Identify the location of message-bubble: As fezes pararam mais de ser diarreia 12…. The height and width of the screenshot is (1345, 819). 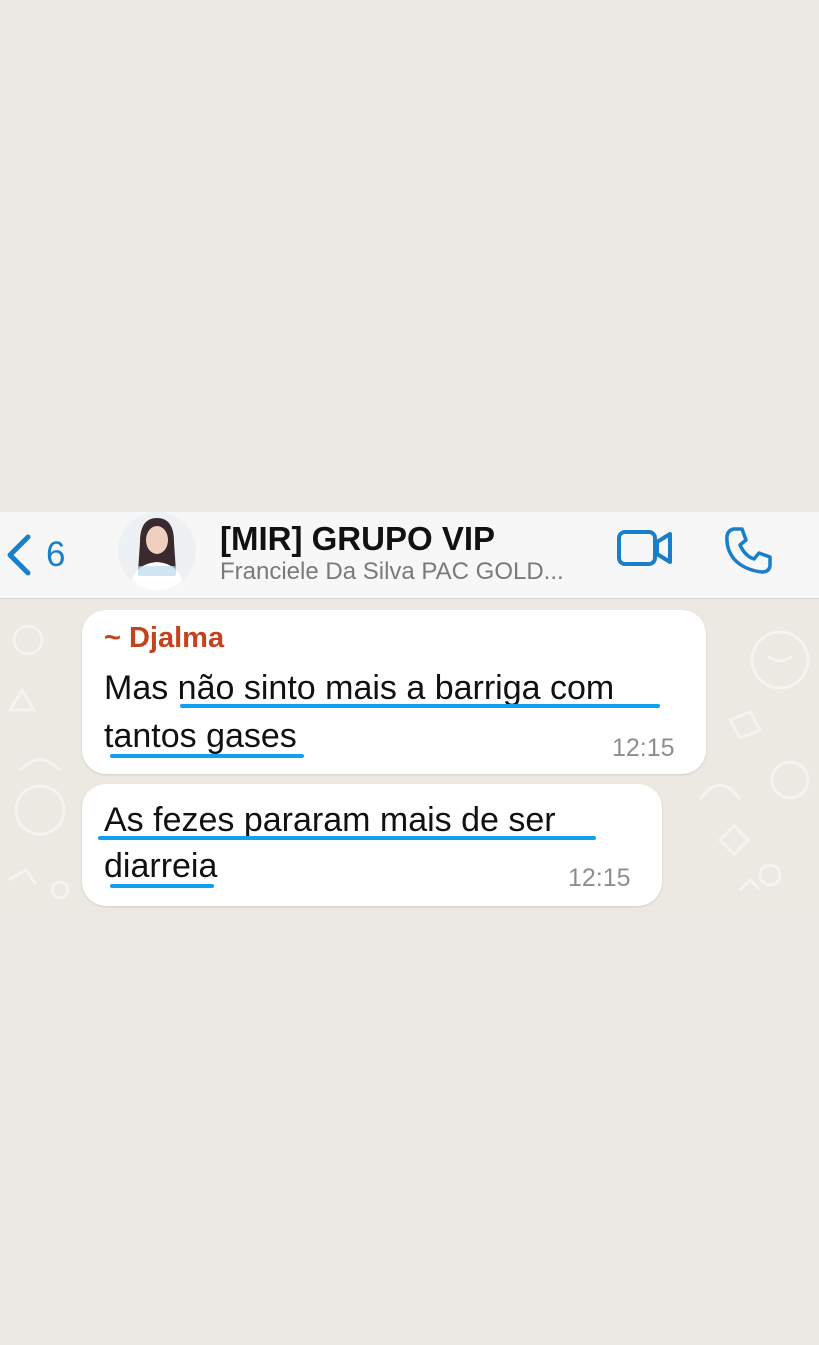
(372, 845).